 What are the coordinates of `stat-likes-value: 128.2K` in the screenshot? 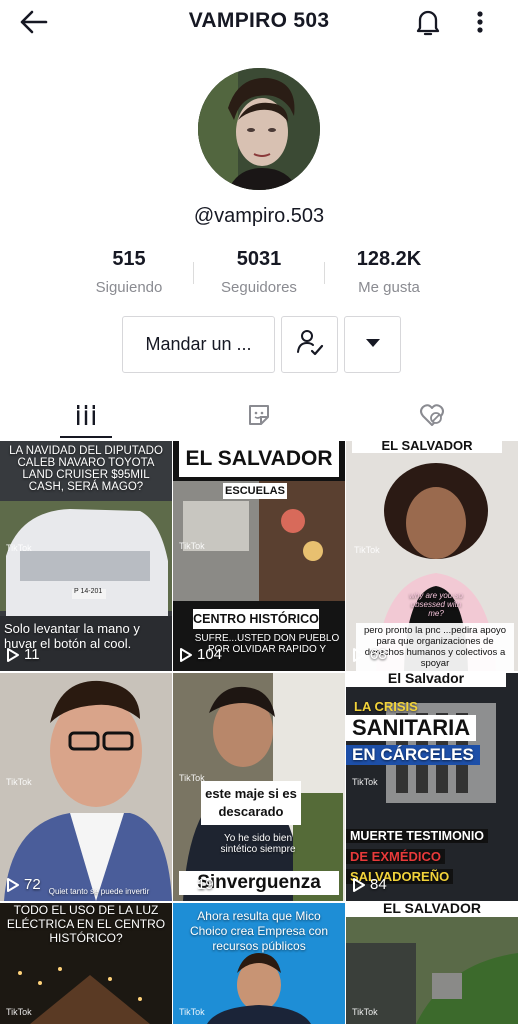 It's located at (389, 259).